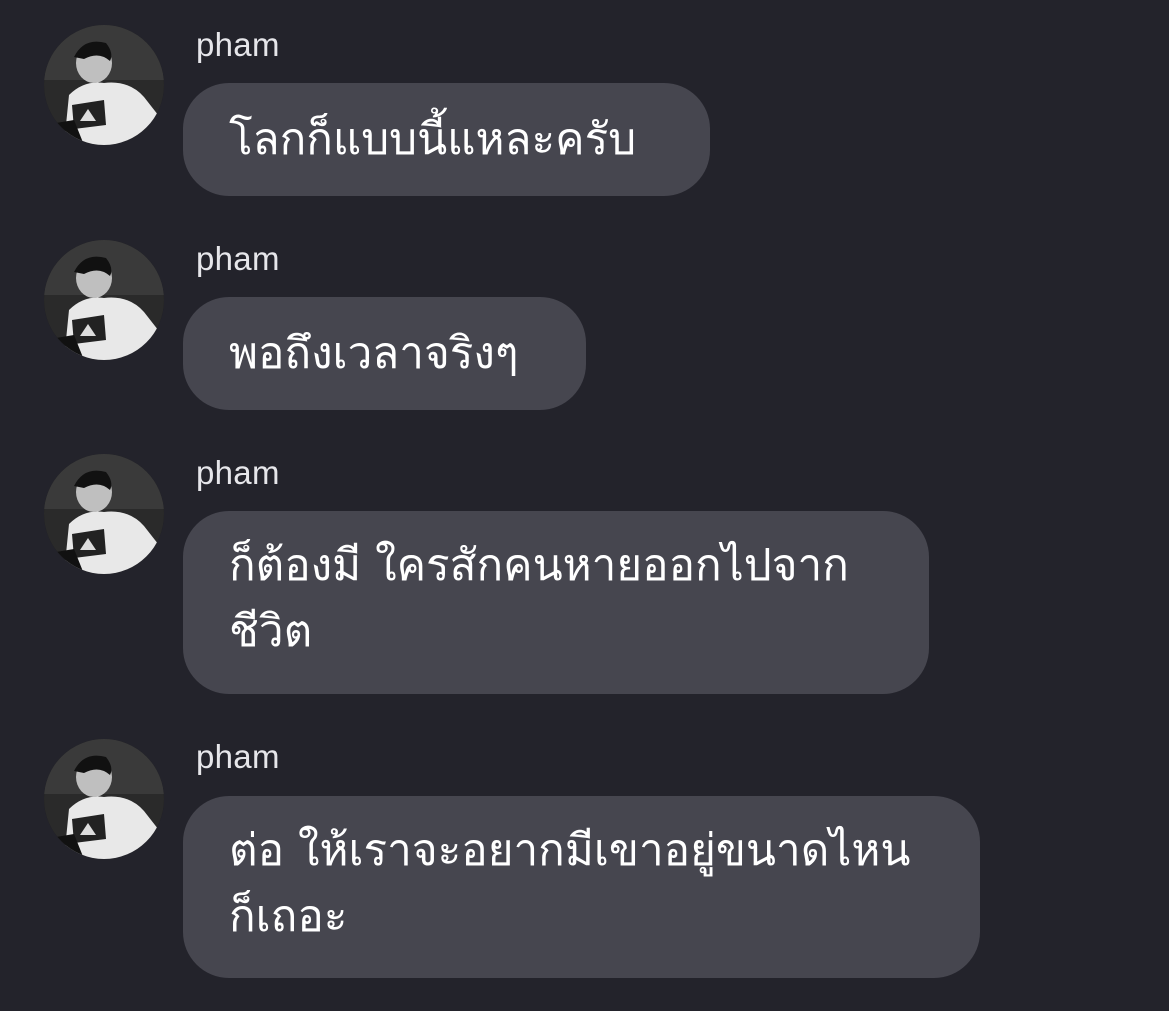  What do you see at coordinates (581, 887) in the screenshot?
I see `message-bubble: ต่อ ให้เราจะอยากมีเขาอยู่ขนาดไหน ก็เถอะ` at bounding box center [581, 887].